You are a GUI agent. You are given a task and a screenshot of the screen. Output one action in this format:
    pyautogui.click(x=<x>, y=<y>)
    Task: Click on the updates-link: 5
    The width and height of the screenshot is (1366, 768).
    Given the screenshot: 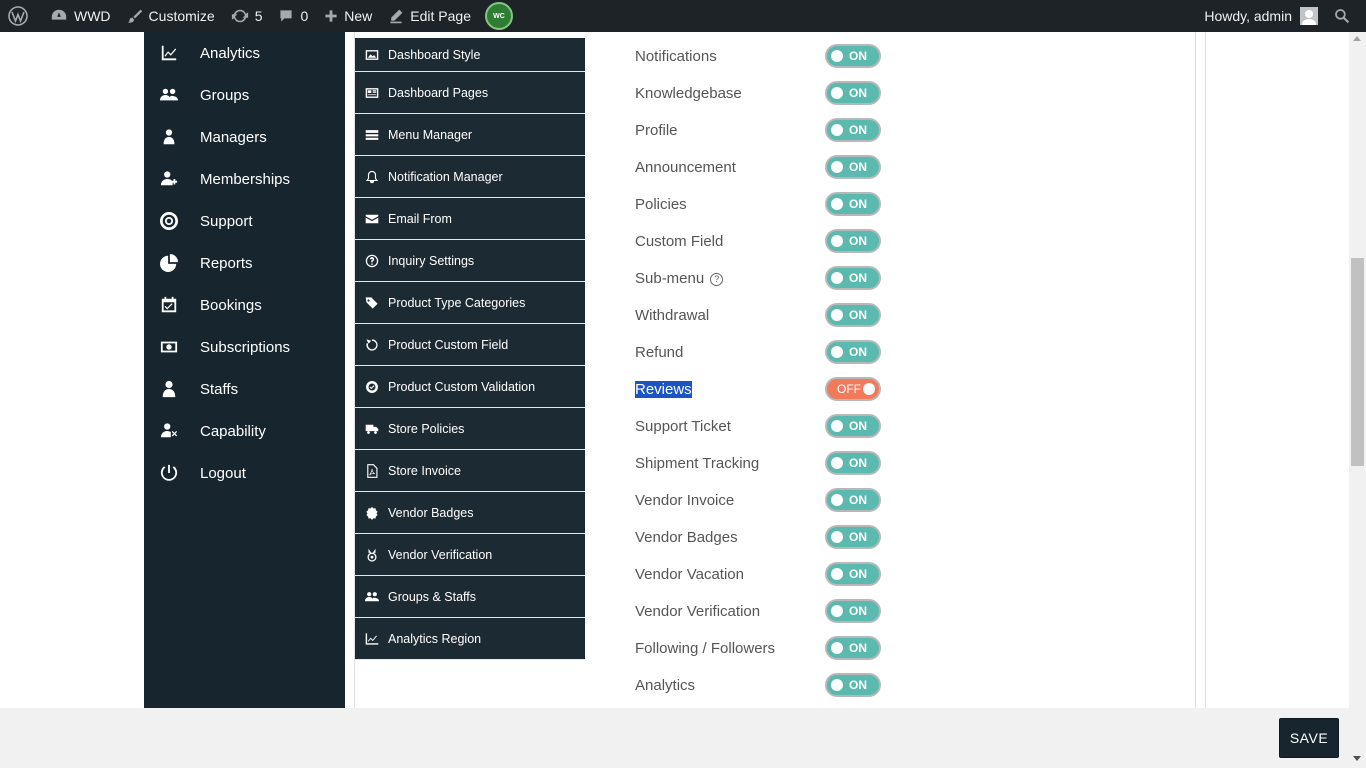 What is the action you would take?
    pyautogui.click(x=247, y=16)
    